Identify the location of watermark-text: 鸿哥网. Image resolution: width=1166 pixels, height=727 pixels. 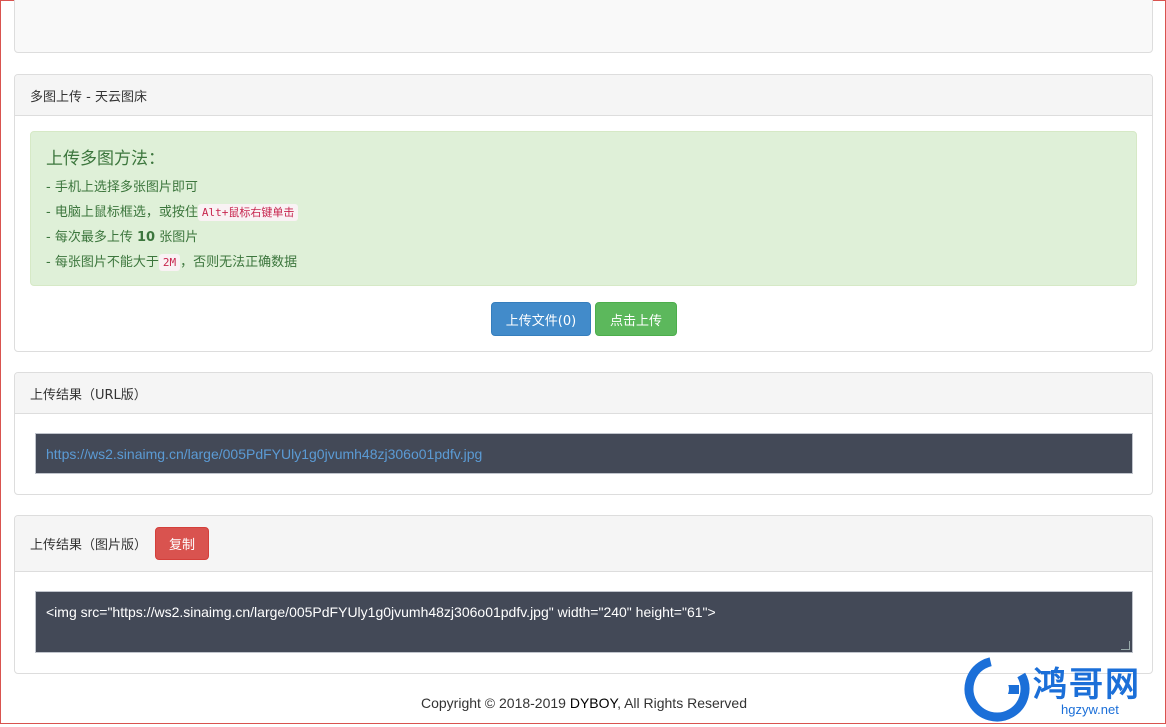
(1087, 685).